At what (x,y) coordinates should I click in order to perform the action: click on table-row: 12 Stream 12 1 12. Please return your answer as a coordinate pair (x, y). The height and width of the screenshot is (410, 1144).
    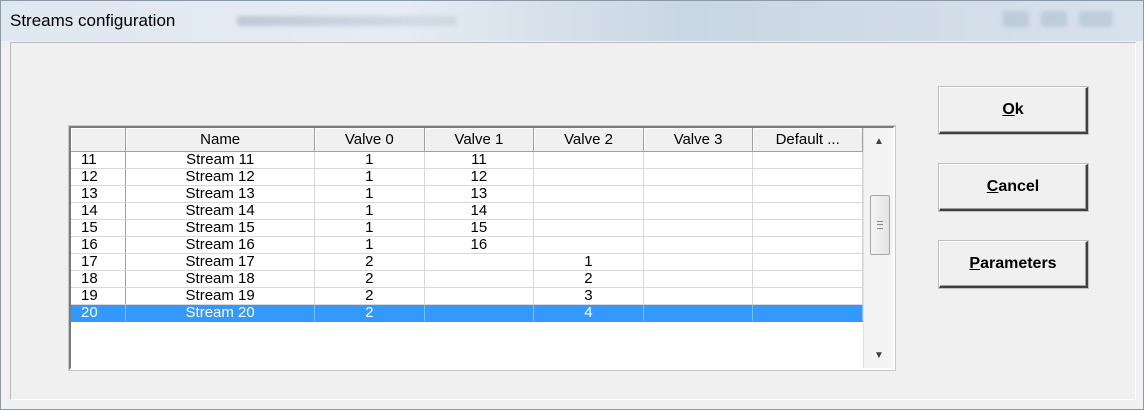
    Looking at the image, I should click on (467, 177).